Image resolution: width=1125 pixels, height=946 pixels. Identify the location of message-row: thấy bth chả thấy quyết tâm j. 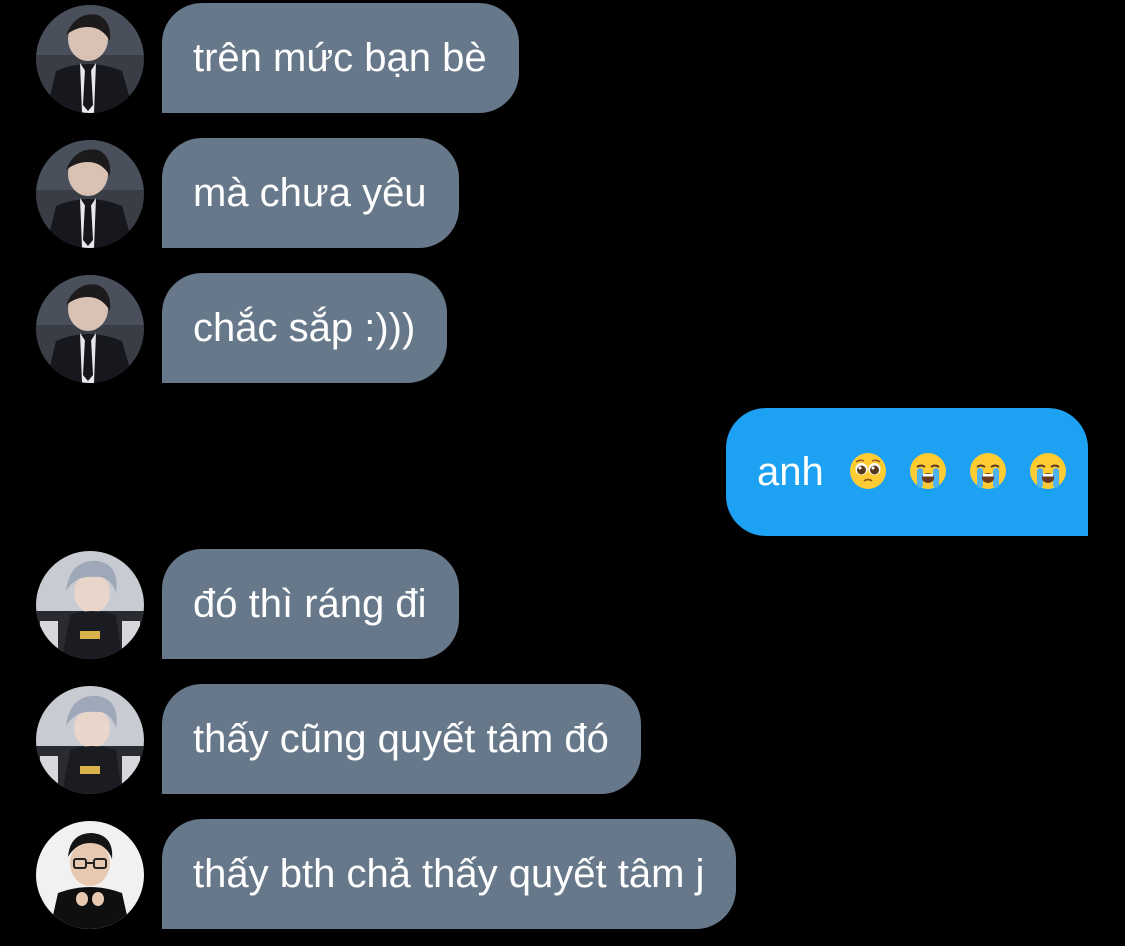
(562, 874).